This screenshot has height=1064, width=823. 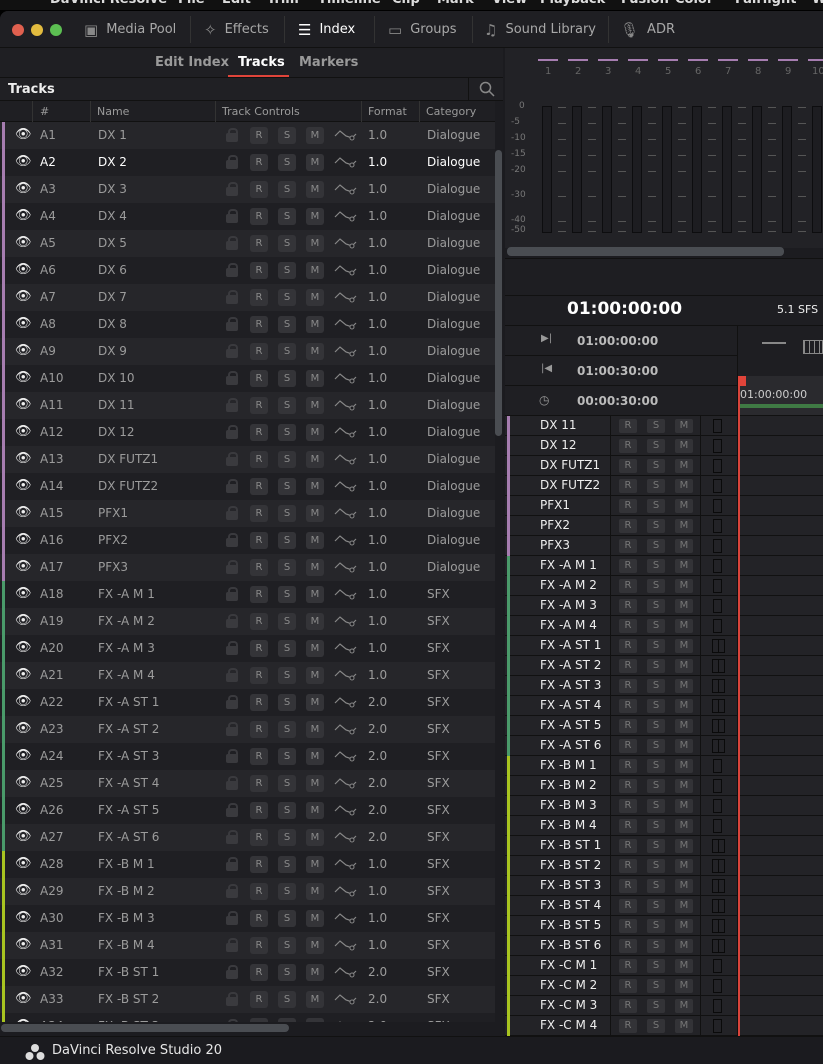 I want to click on horizontal-scrollbar, so click(x=145, y=1028).